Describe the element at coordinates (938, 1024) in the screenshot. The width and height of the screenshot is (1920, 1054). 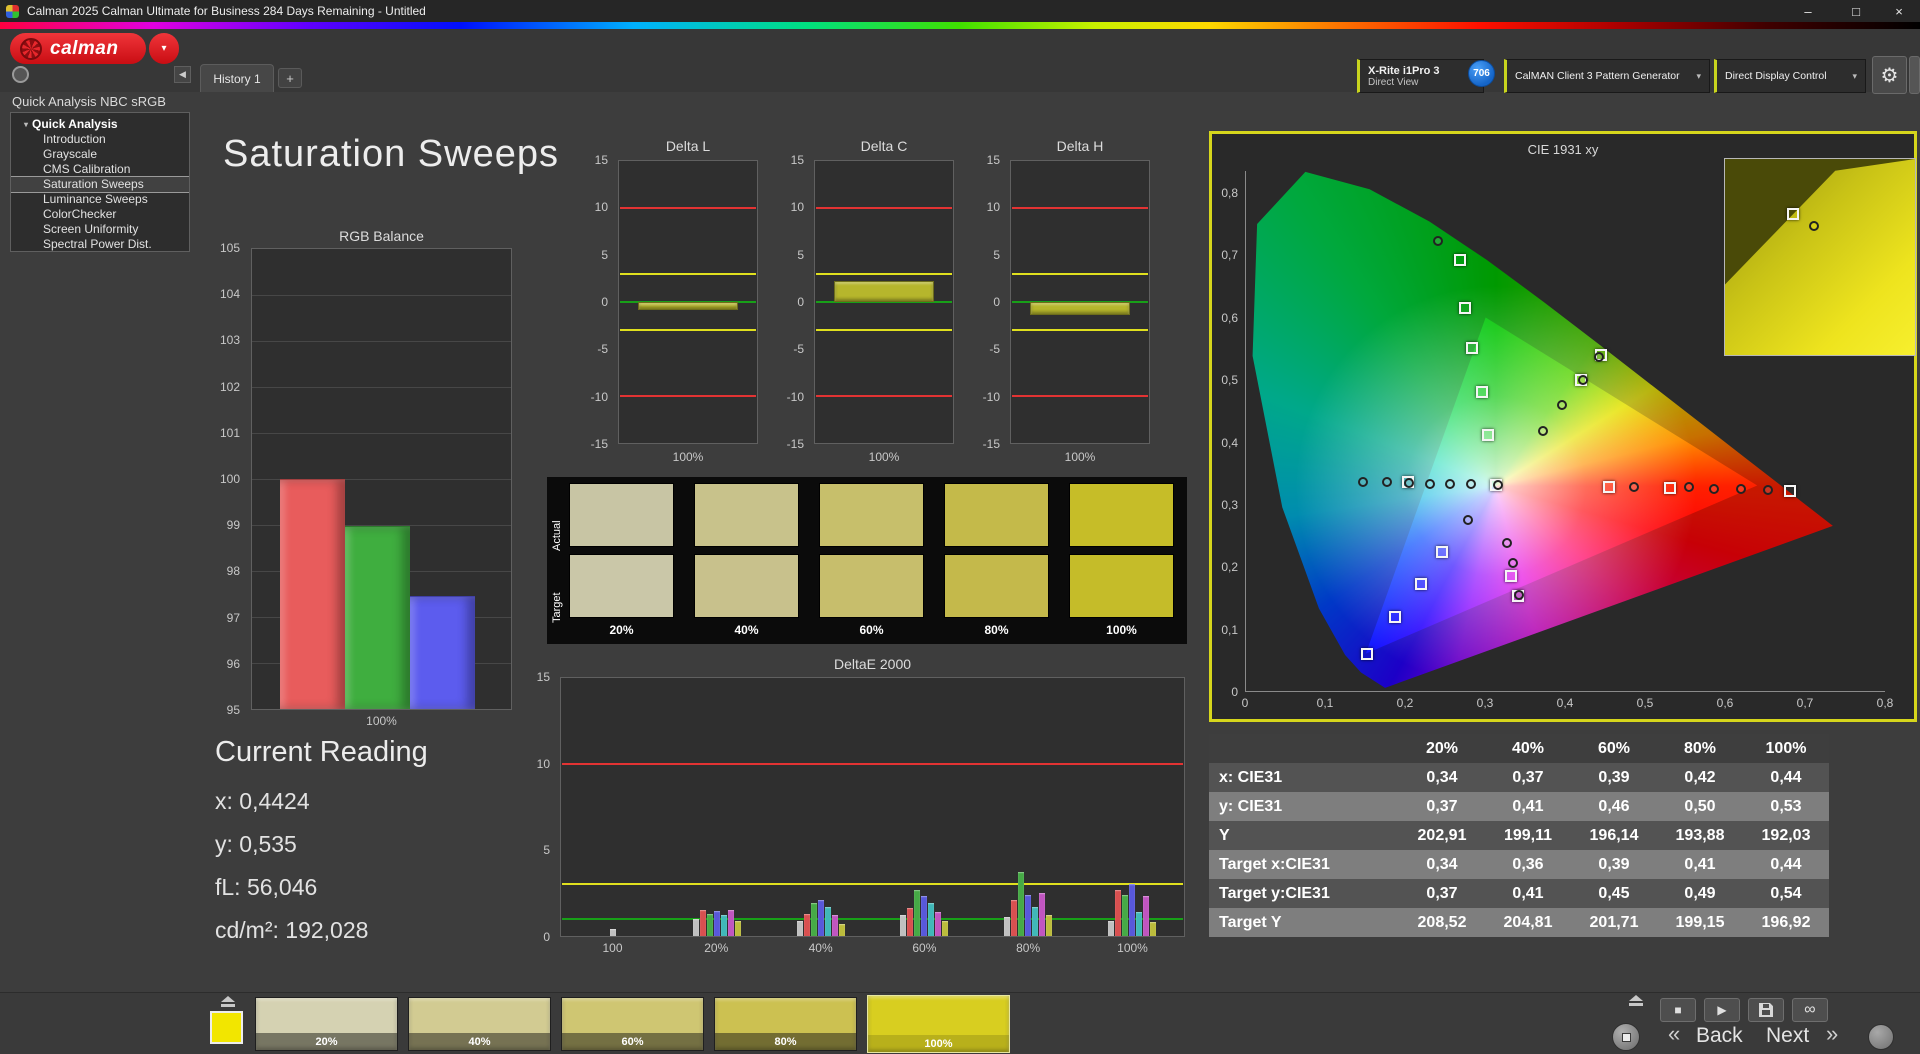
I see `pattern-level-100: 100%` at that location.